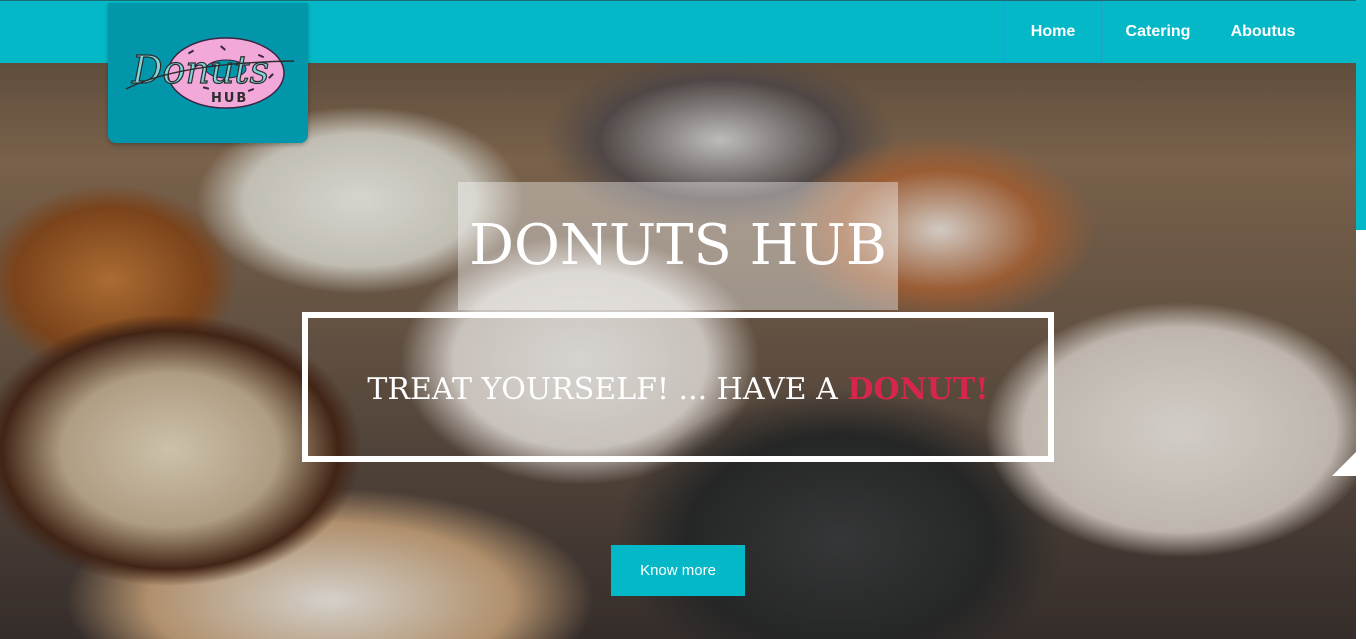  What do you see at coordinates (1344, 464) in the screenshot?
I see `corner-notch` at bounding box center [1344, 464].